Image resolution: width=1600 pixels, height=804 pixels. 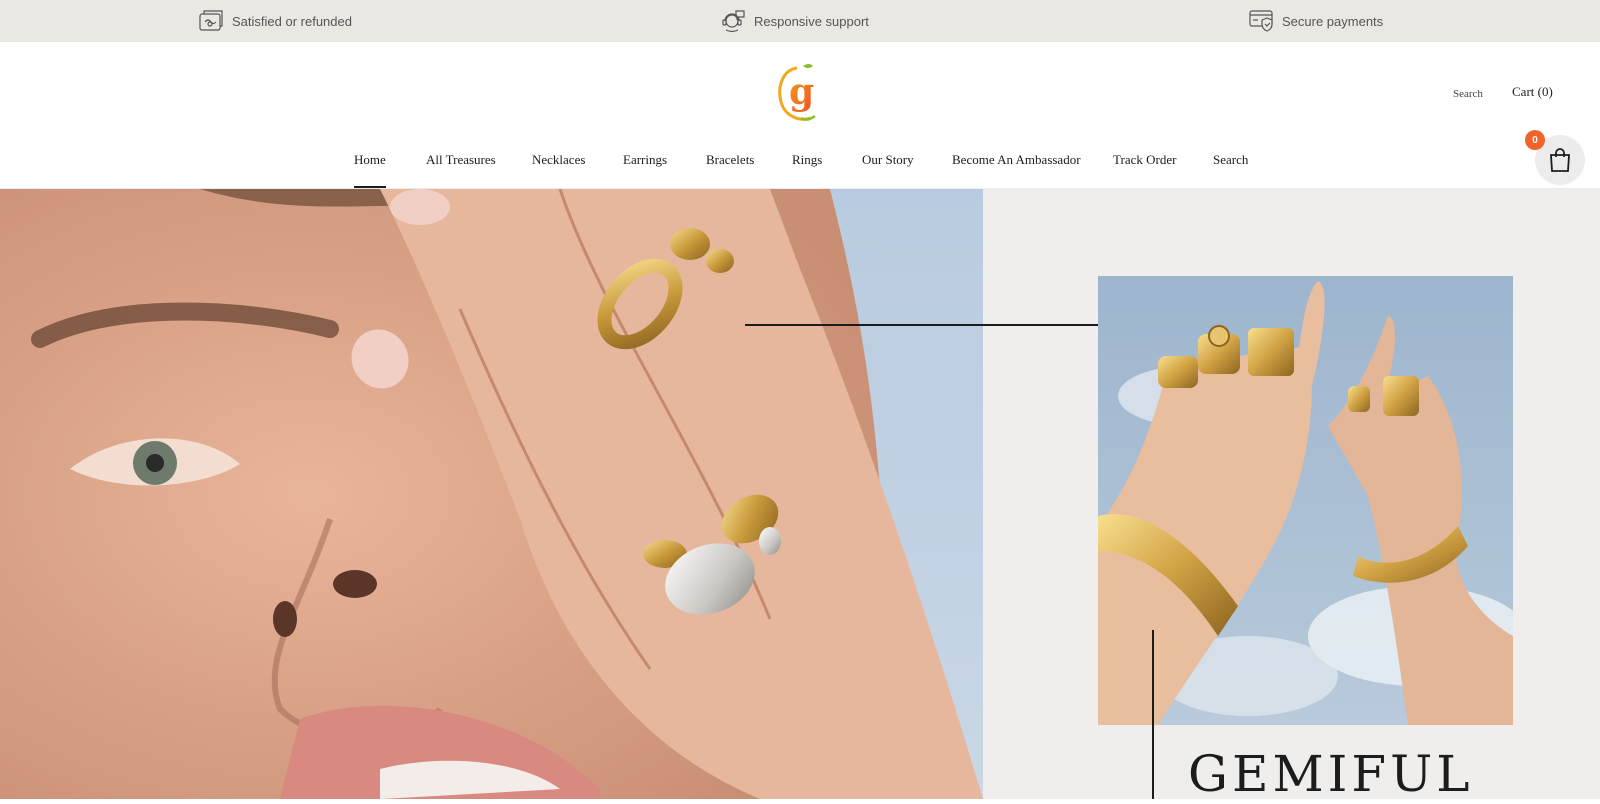 I want to click on jewelry-hands-illustration, so click(x=1305, y=500).